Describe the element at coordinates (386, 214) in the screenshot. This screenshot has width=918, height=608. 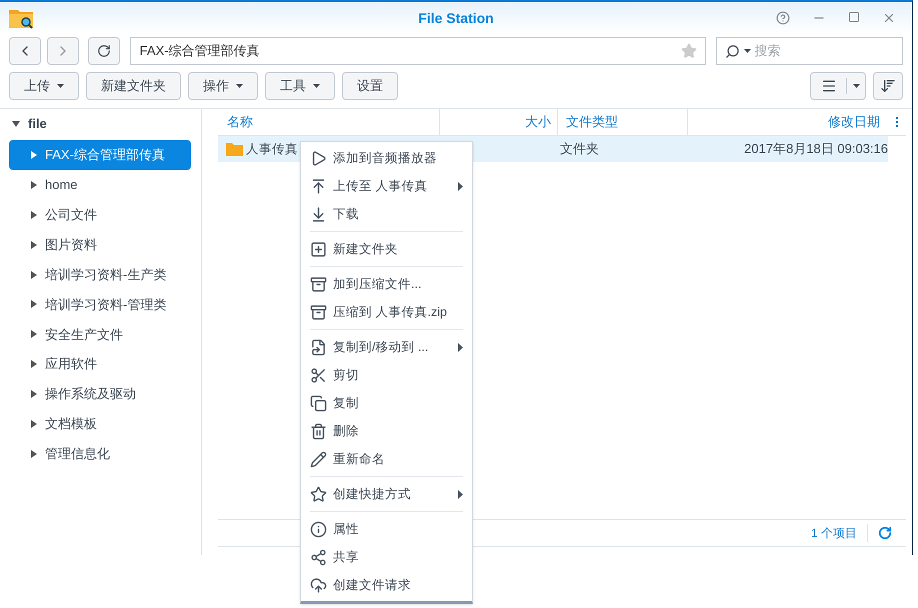
I see `menu-item: 下载` at that location.